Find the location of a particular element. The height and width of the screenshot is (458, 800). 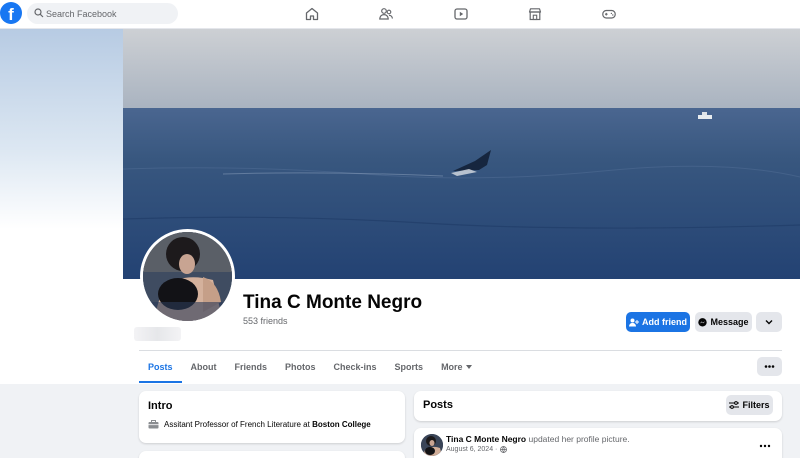

intro-work-org-link: Boston College is located at coordinates (341, 424).